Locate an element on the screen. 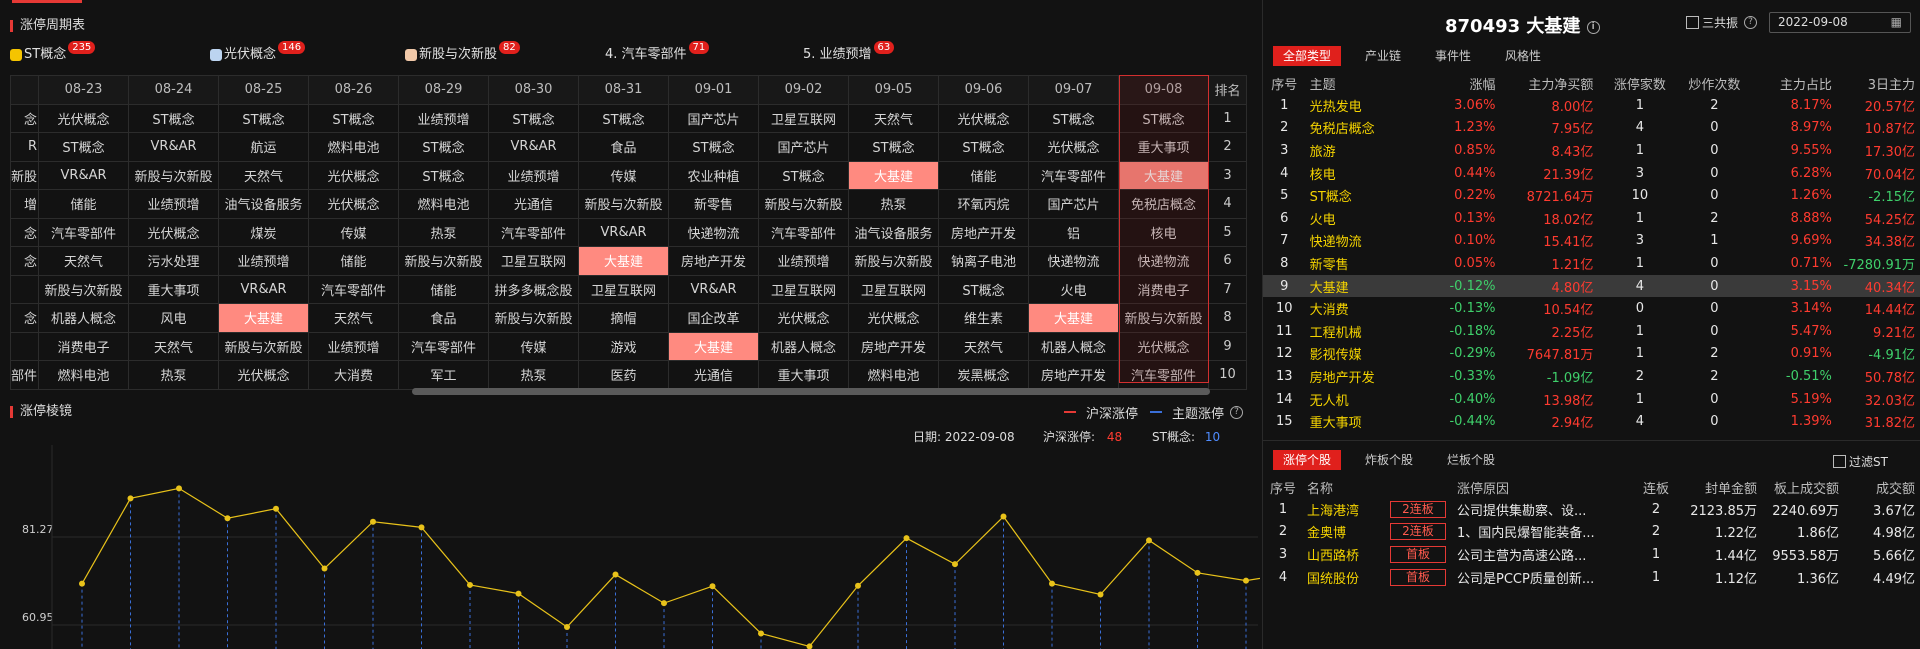 This screenshot has width=1920, height=649. theme-row: 4 核电 0.44% 21.39亿 3 0 6.28% 70.04亿 is located at coordinates (1591, 173).